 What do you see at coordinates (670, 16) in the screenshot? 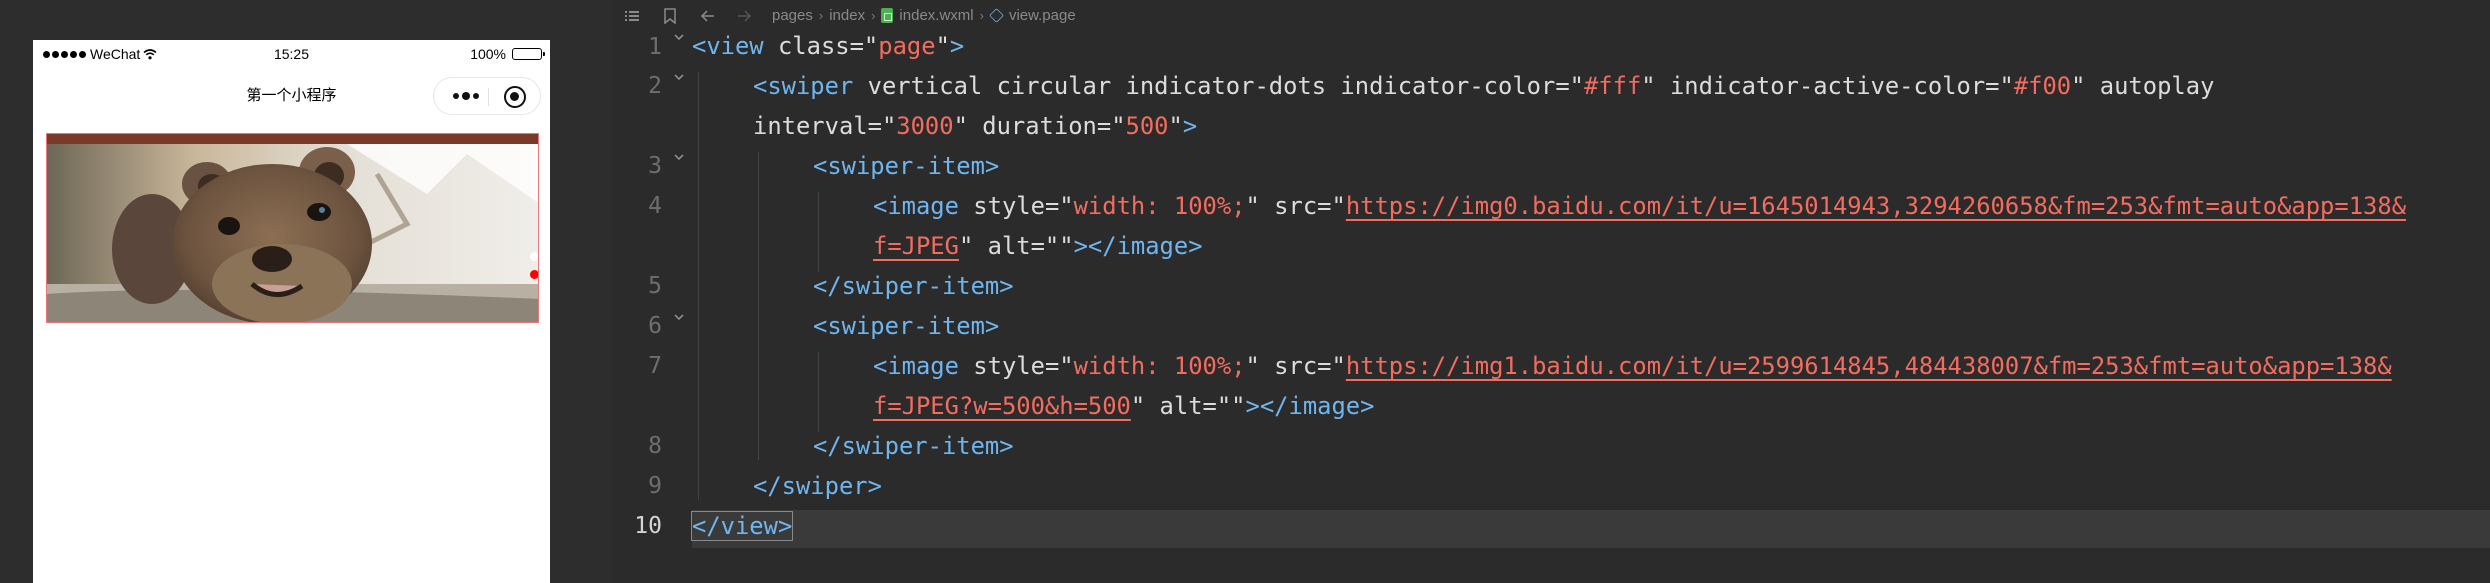
I see `bookmark-icon` at bounding box center [670, 16].